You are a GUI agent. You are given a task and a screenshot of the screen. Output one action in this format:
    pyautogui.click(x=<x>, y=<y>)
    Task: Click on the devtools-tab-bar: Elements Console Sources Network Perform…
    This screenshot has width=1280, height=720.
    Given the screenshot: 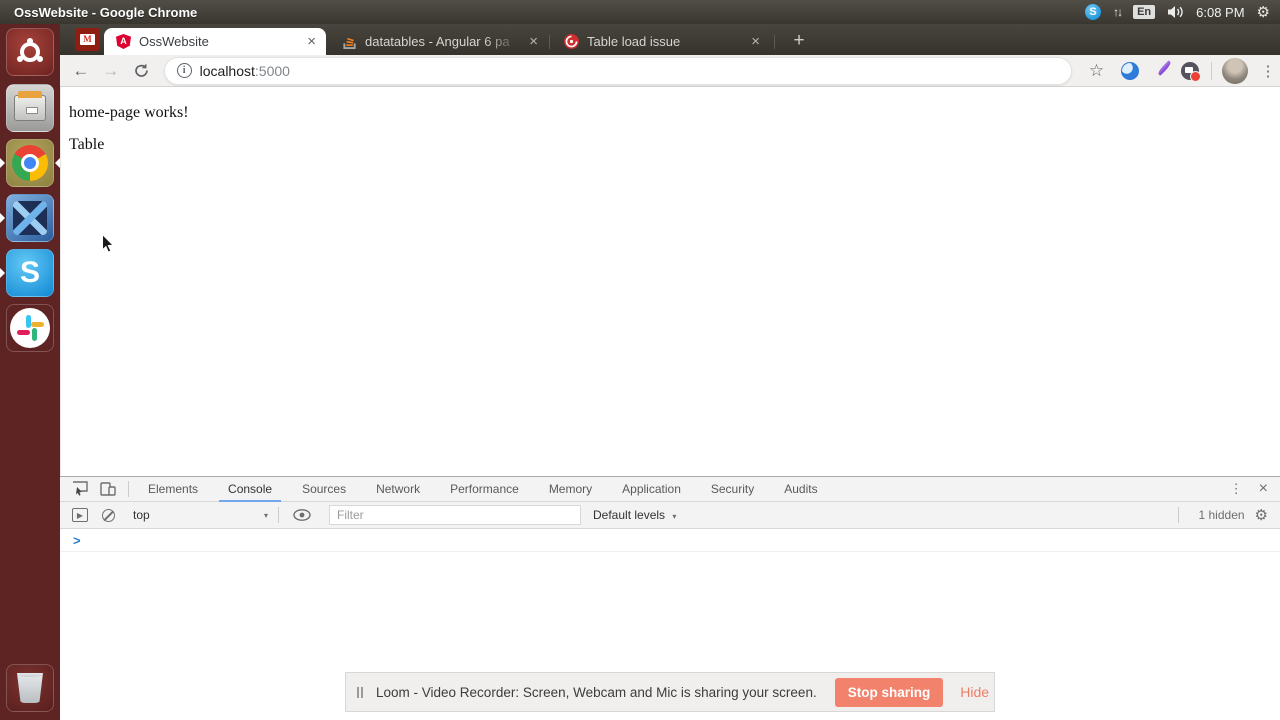 What is the action you would take?
    pyautogui.click(x=670, y=489)
    